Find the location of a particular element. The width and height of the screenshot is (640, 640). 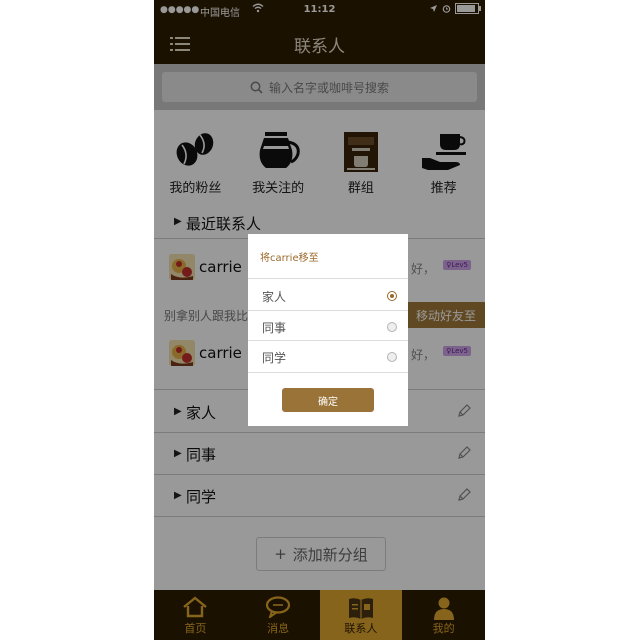

dialog-title: 将carrie移至 is located at coordinates (289, 258).